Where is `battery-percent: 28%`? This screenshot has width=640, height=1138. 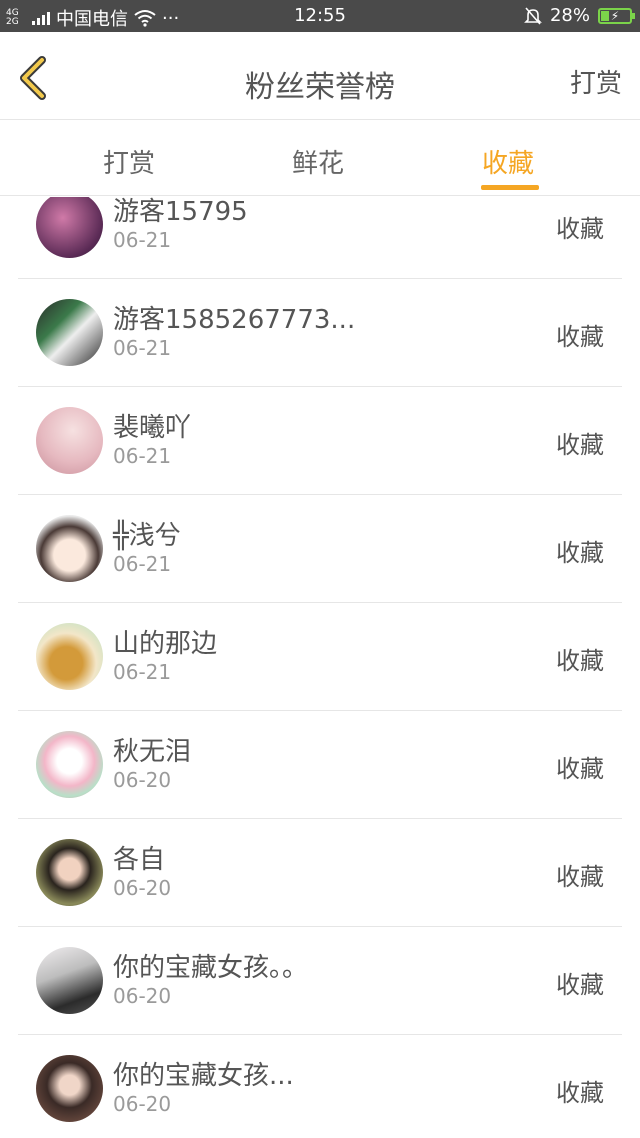 battery-percent: 28% is located at coordinates (569, 15).